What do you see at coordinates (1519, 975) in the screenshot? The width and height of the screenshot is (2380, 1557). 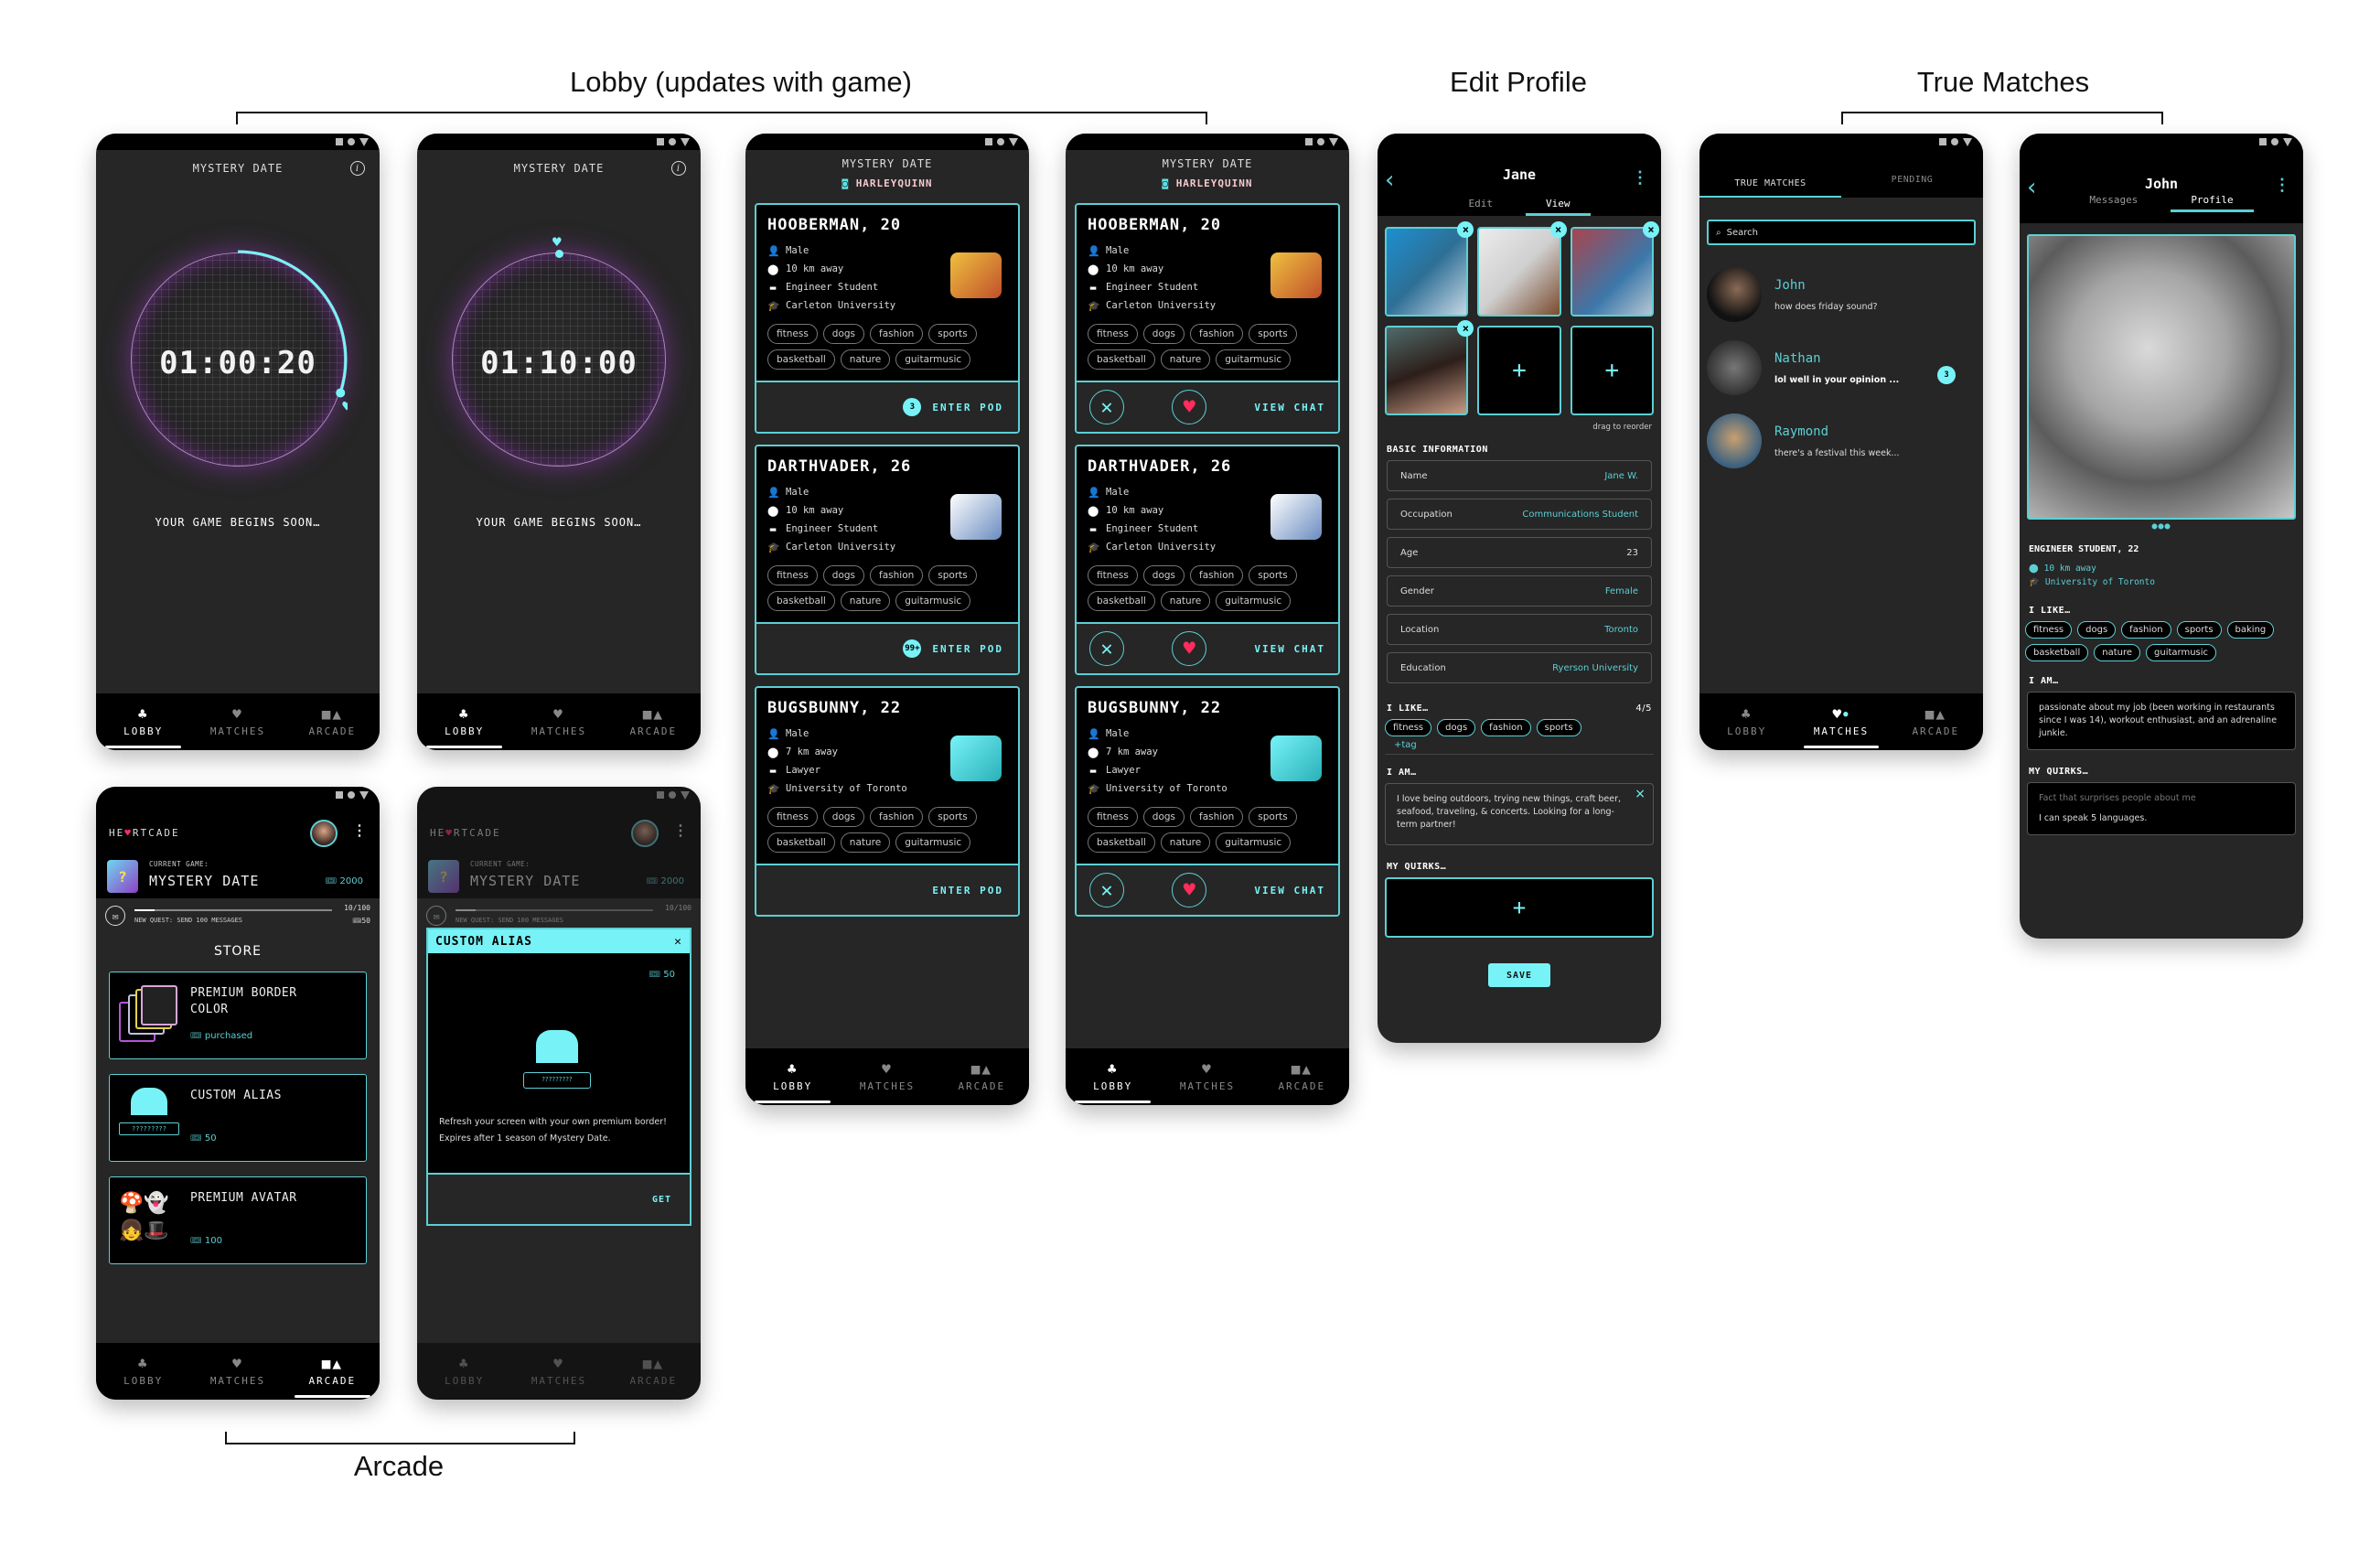 I see `save-button: SAVE` at bounding box center [1519, 975].